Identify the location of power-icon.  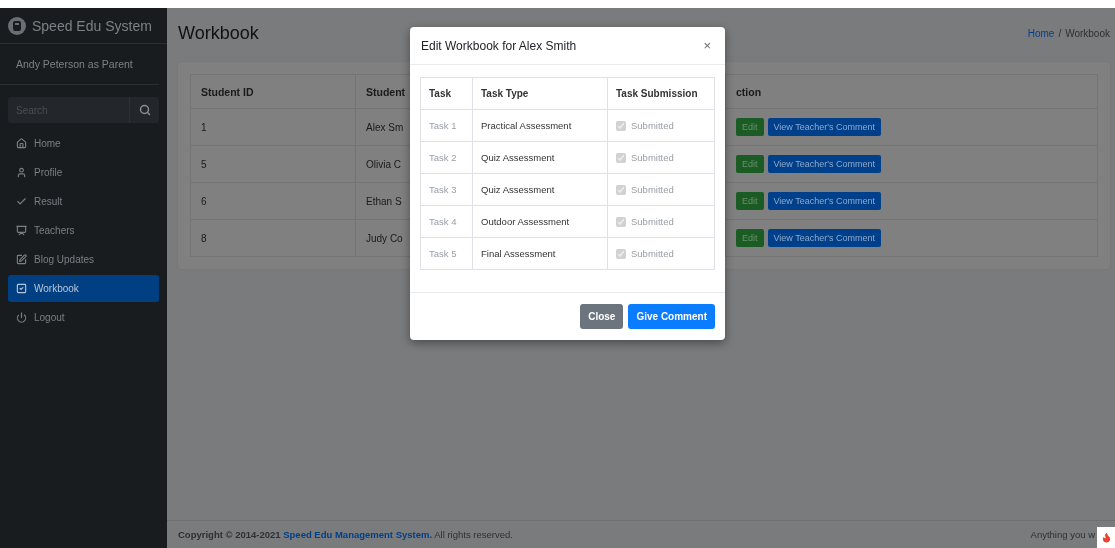
(21, 317).